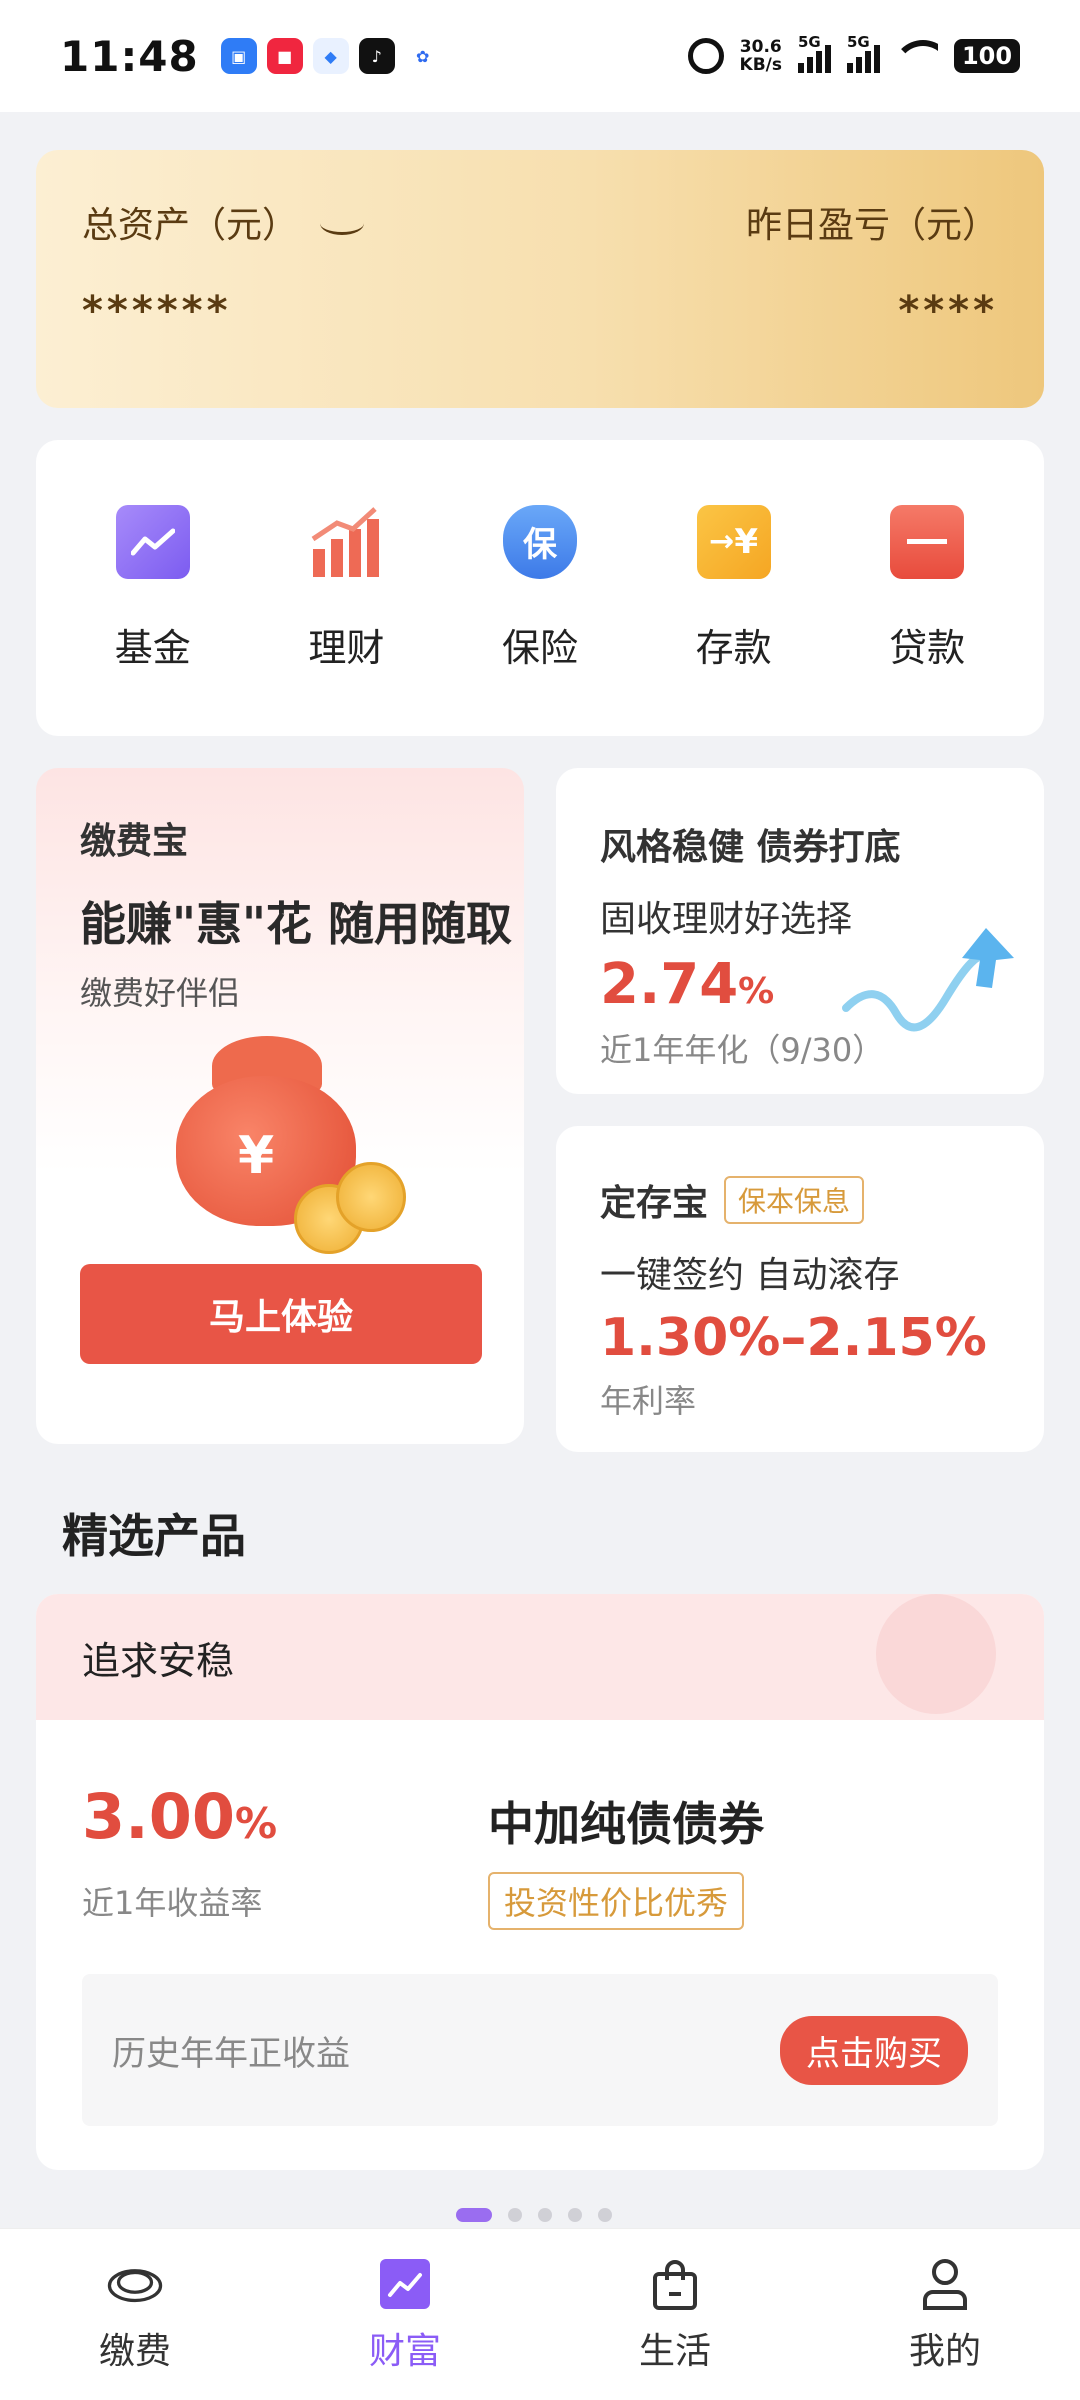 The width and height of the screenshot is (1080, 2400). I want to click on category-grid: 基金 理财 保 存款 保险 →¥ 存款 贷款, so click(540, 588).